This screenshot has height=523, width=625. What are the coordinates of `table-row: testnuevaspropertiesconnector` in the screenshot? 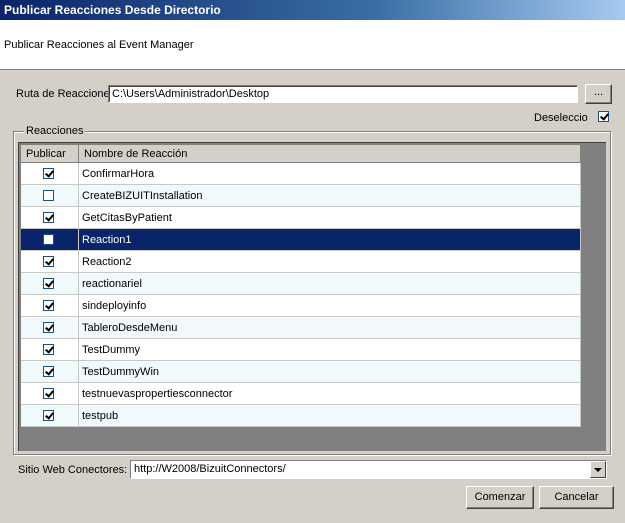 It's located at (301, 394).